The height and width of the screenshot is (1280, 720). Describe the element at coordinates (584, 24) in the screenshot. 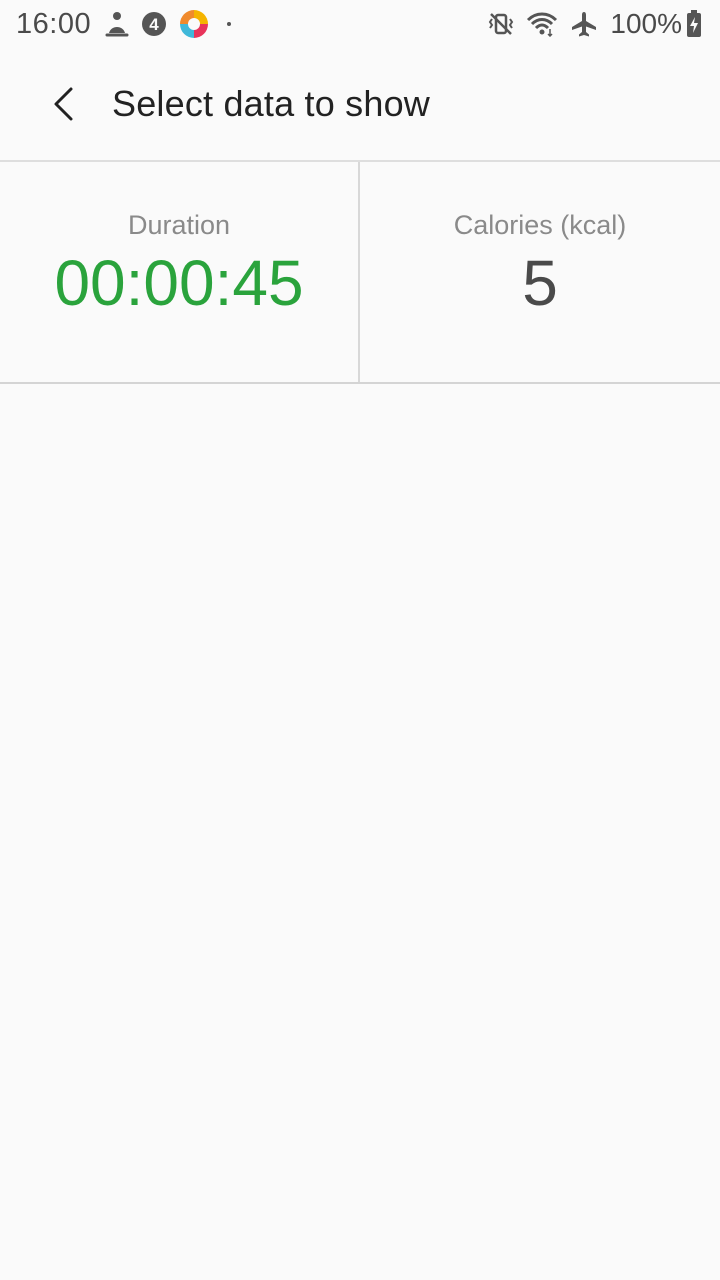

I see `airplane-icon` at that location.